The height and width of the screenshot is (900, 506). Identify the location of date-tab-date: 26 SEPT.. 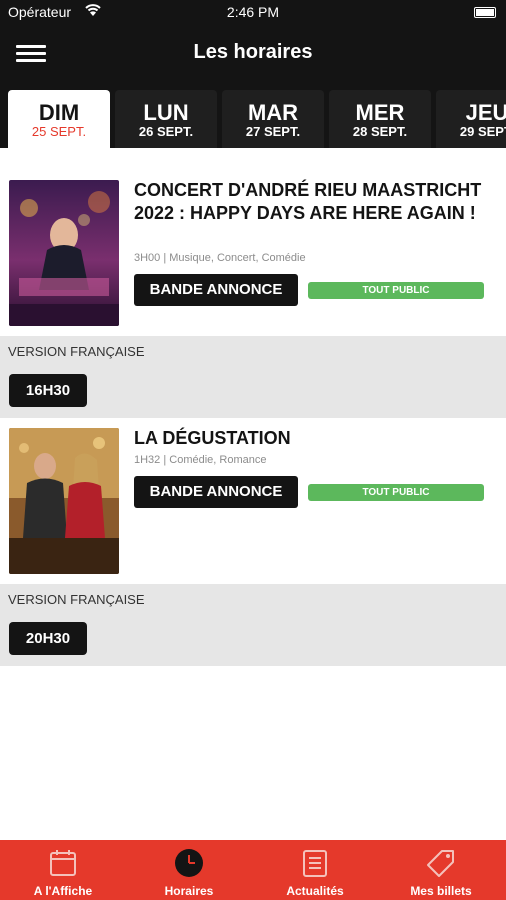
(166, 131).